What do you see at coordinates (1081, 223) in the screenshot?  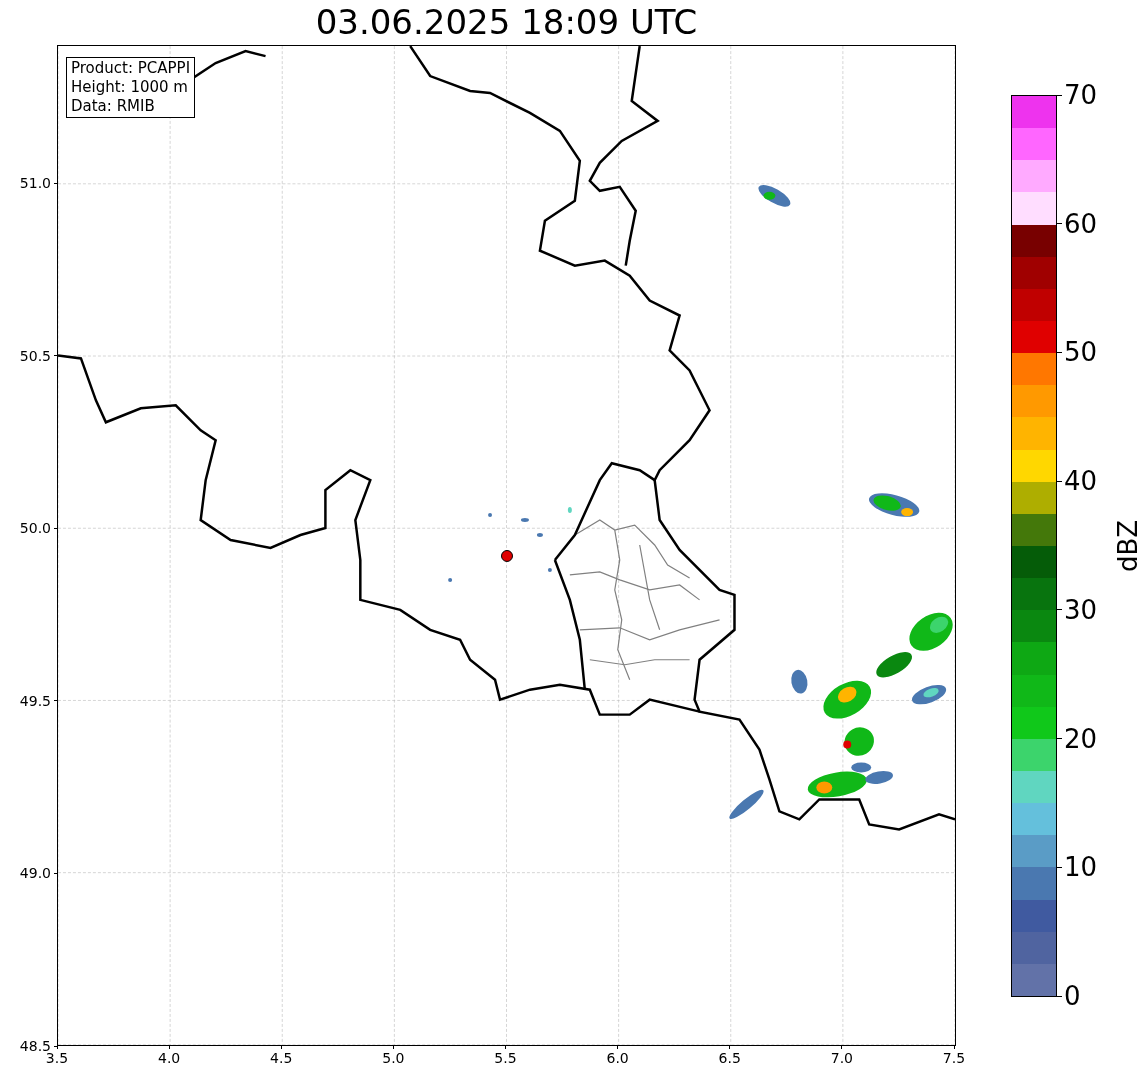 I see `colorbar-tick-label: 60` at bounding box center [1081, 223].